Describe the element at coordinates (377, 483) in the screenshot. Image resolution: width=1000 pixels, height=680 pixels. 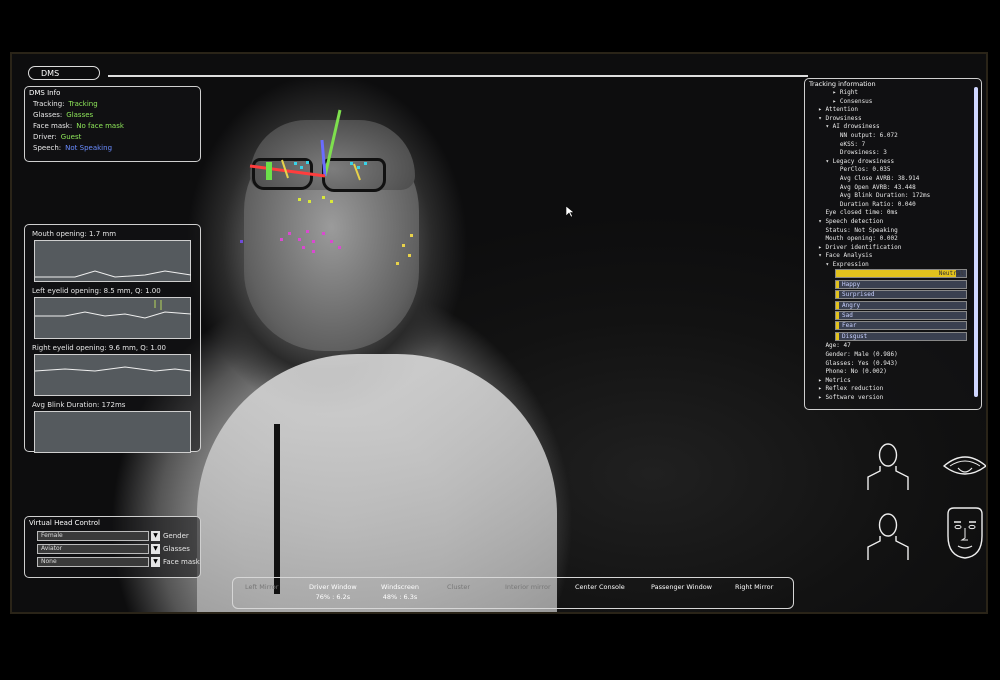
I see `hoodie-silhouette` at that location.